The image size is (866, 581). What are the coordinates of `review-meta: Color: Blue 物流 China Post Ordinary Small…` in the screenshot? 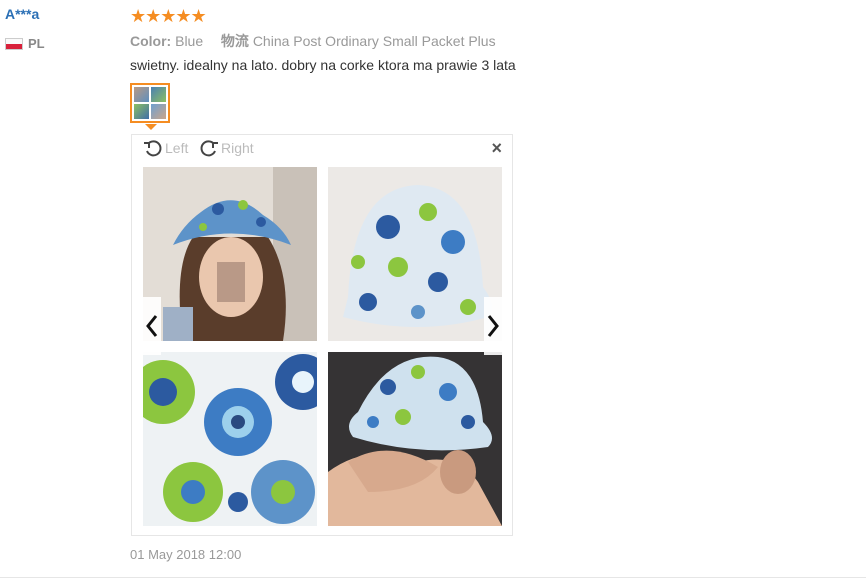 It's located at (313, 41).